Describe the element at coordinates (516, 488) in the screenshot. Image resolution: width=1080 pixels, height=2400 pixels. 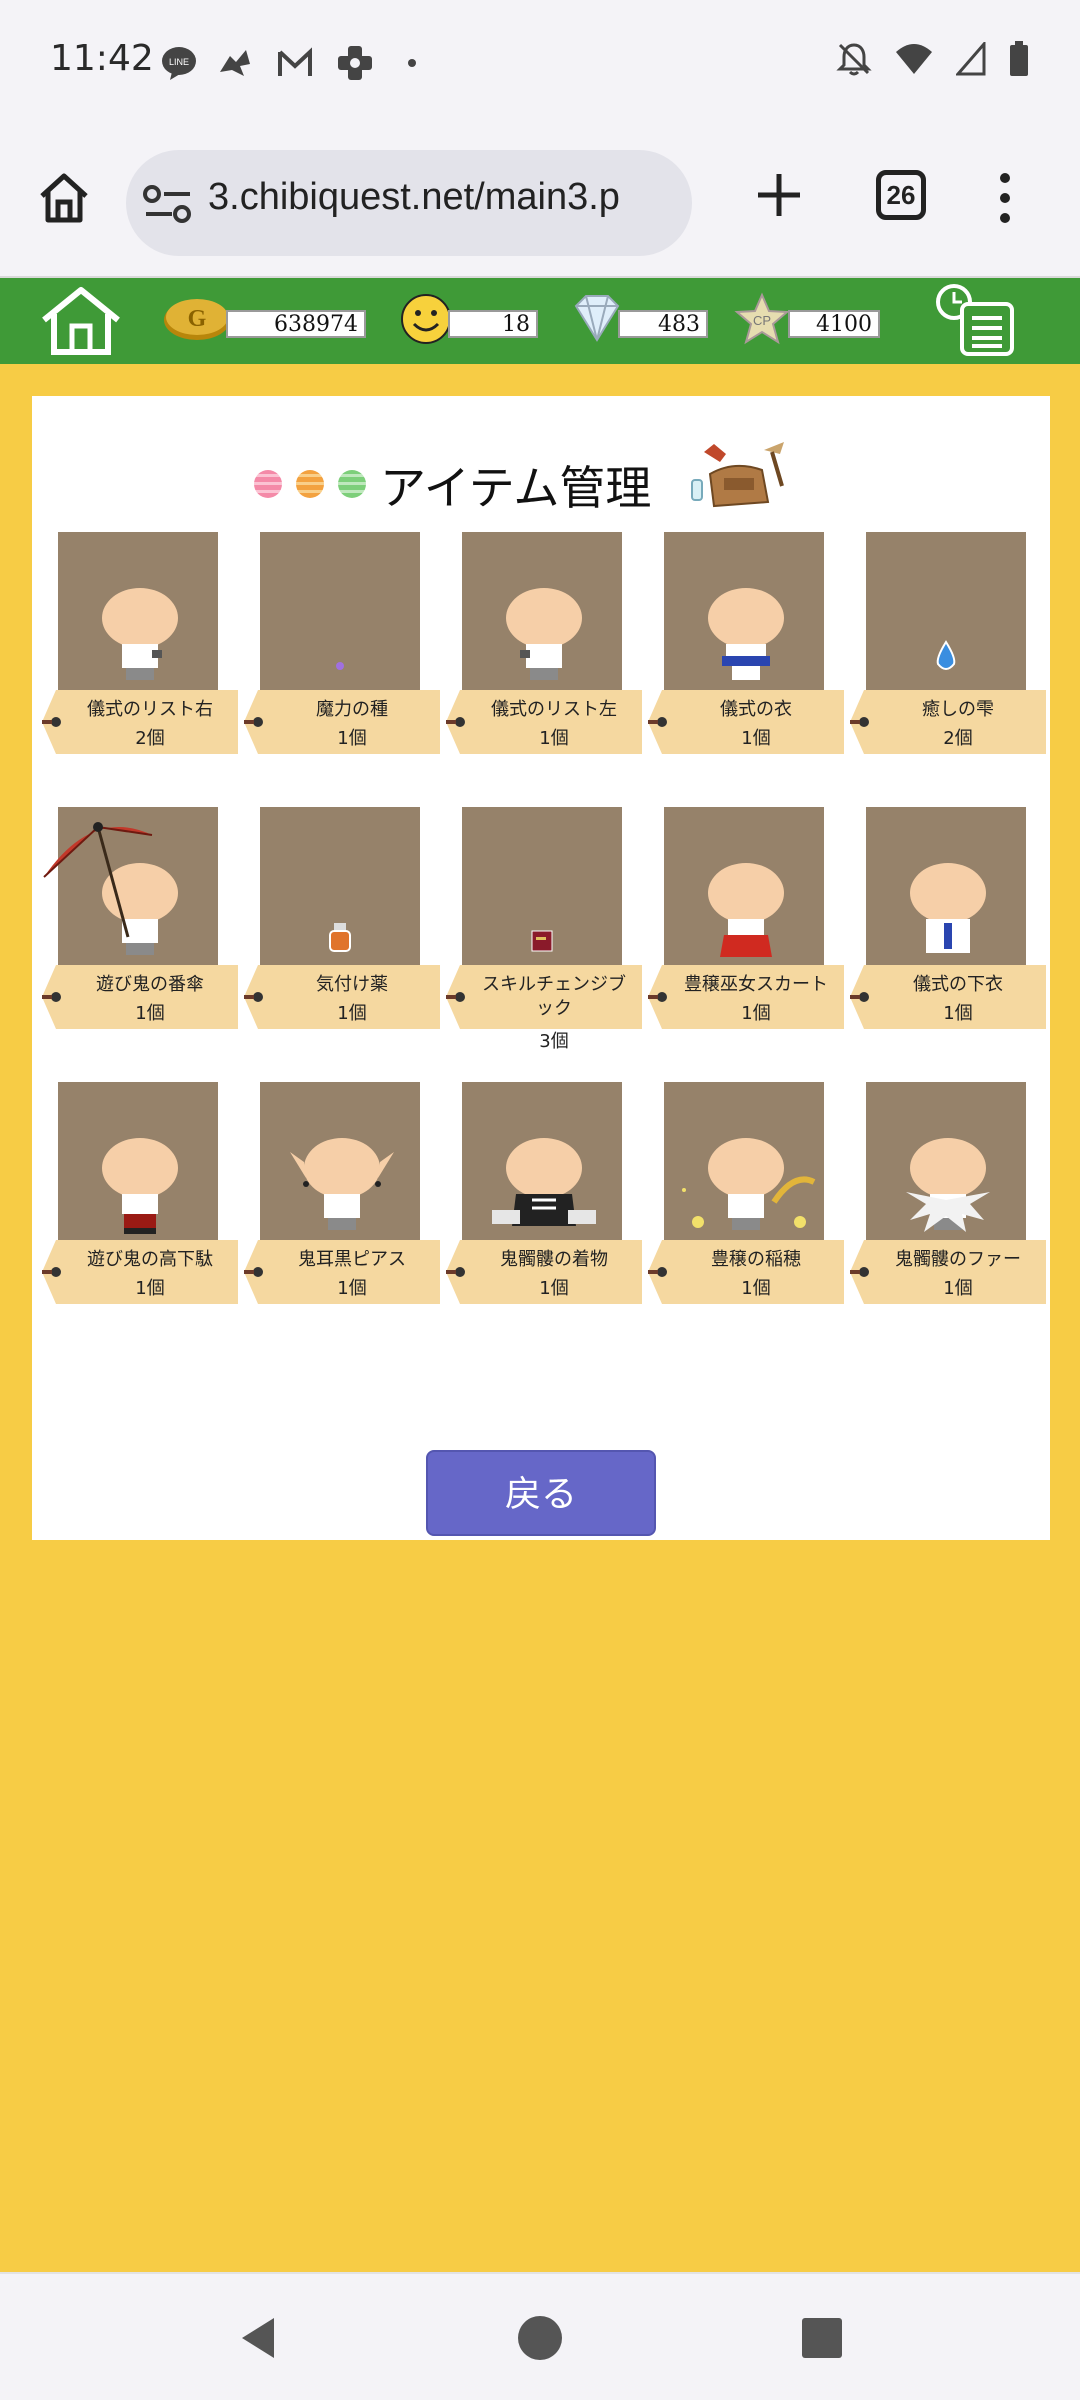
I see `page-title: アイテム管理` at that location.